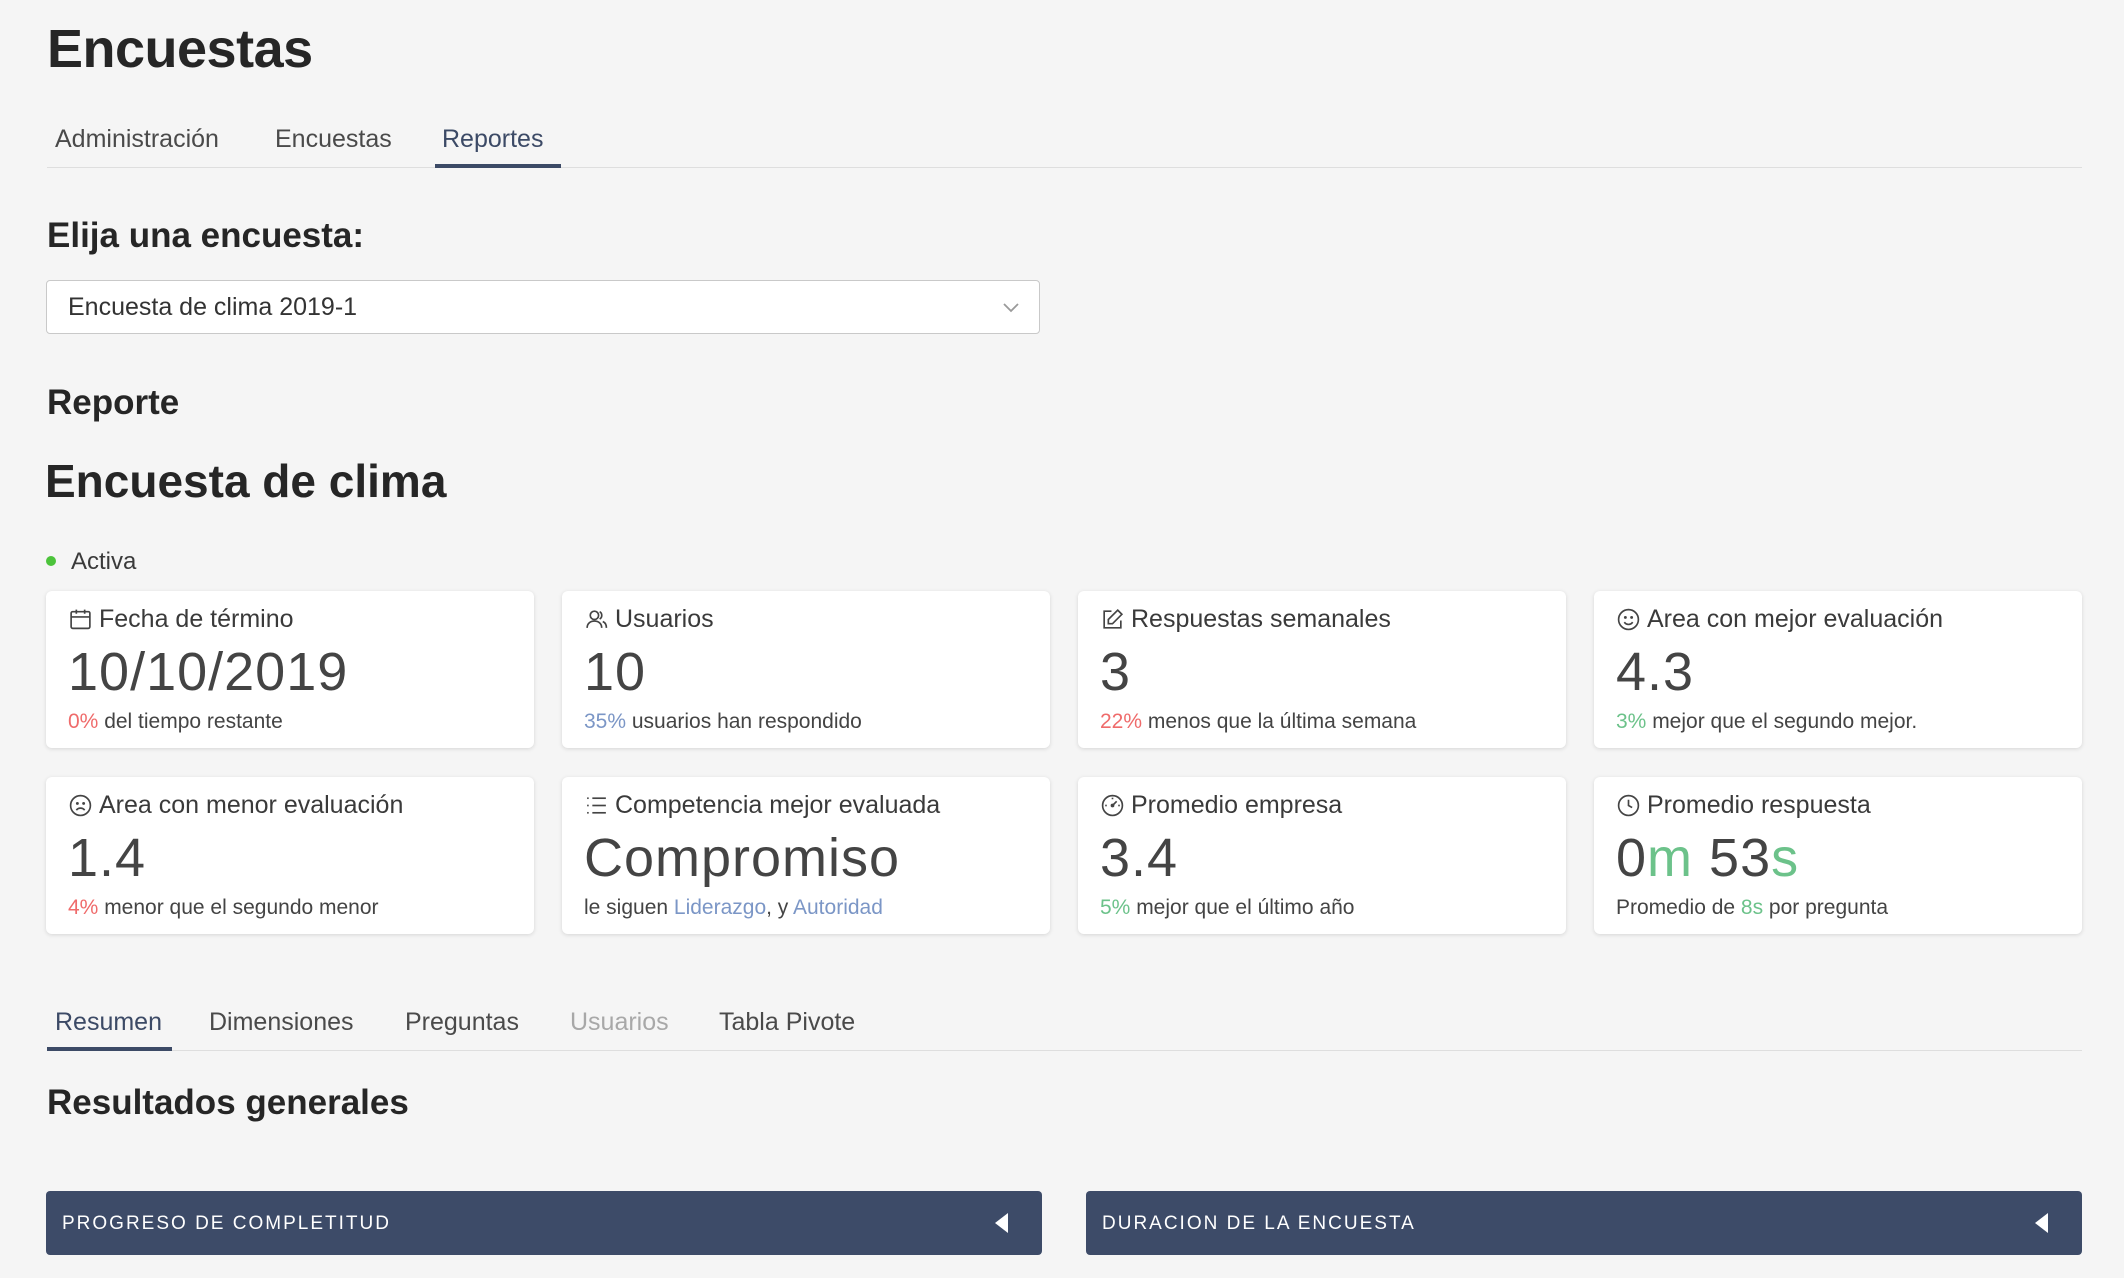 This screenshot has width=2124, height=1278. Describe the element at coordinates (1655, 672) in the screenshot. I see `card-value: 4.3` at that location.